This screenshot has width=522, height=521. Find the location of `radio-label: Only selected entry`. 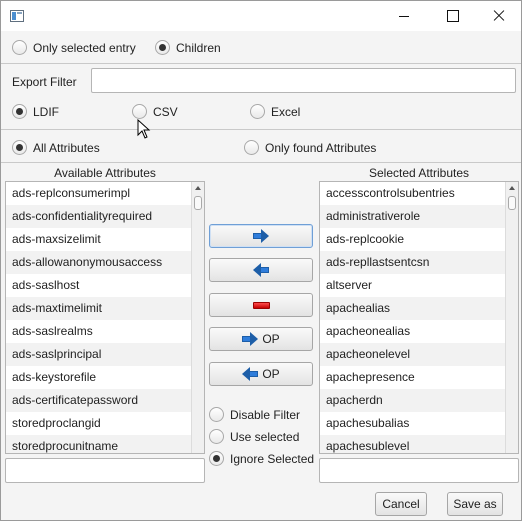

radio-label: Only selected entry is located at coordinates (84, 47).